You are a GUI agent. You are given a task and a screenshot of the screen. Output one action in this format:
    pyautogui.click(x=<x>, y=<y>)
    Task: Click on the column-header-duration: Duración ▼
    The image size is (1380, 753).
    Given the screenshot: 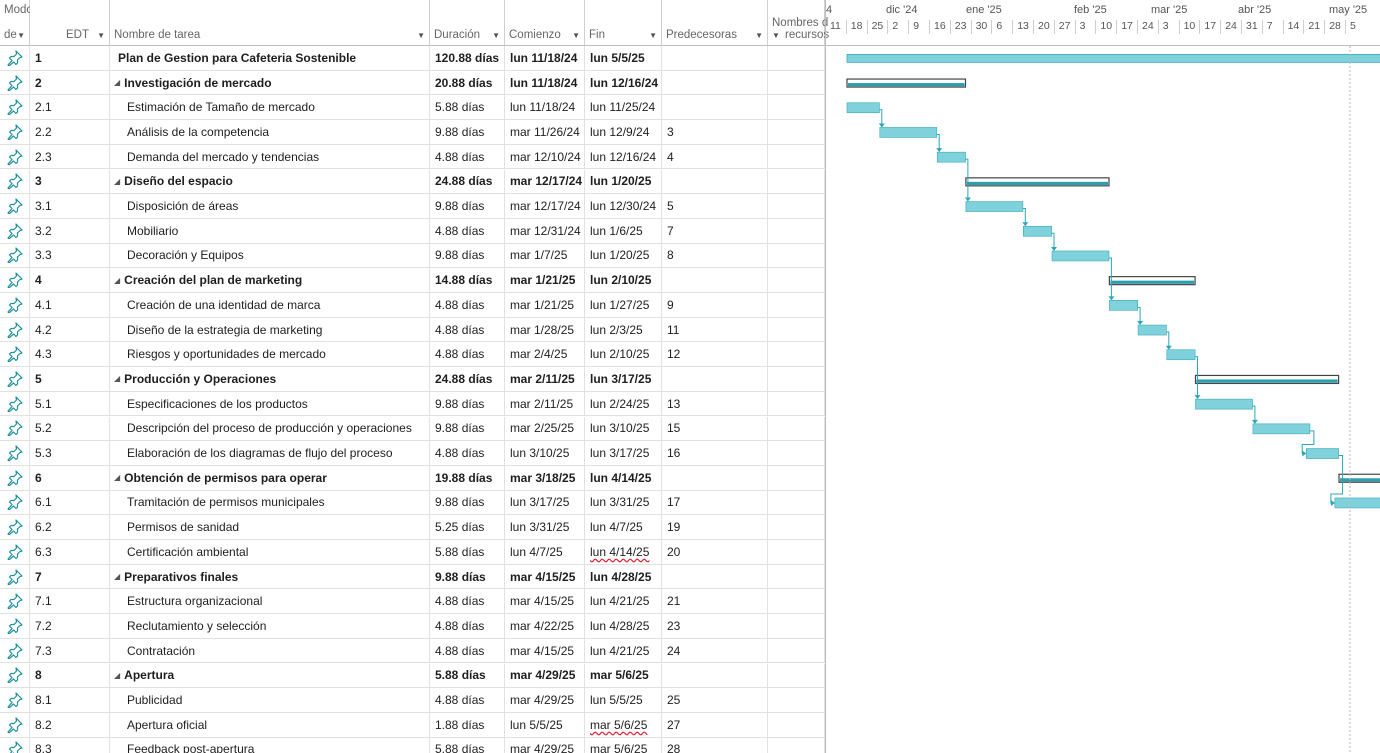 What is the action you would take?
    pyautogui.click(x=467, y=23)
    